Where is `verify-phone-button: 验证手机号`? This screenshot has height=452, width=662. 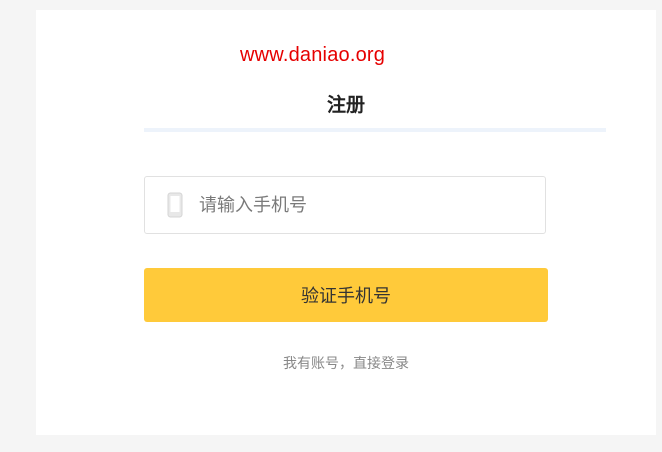 verify-phone-button: 验证手机号 is located at coordinates (346, 295).